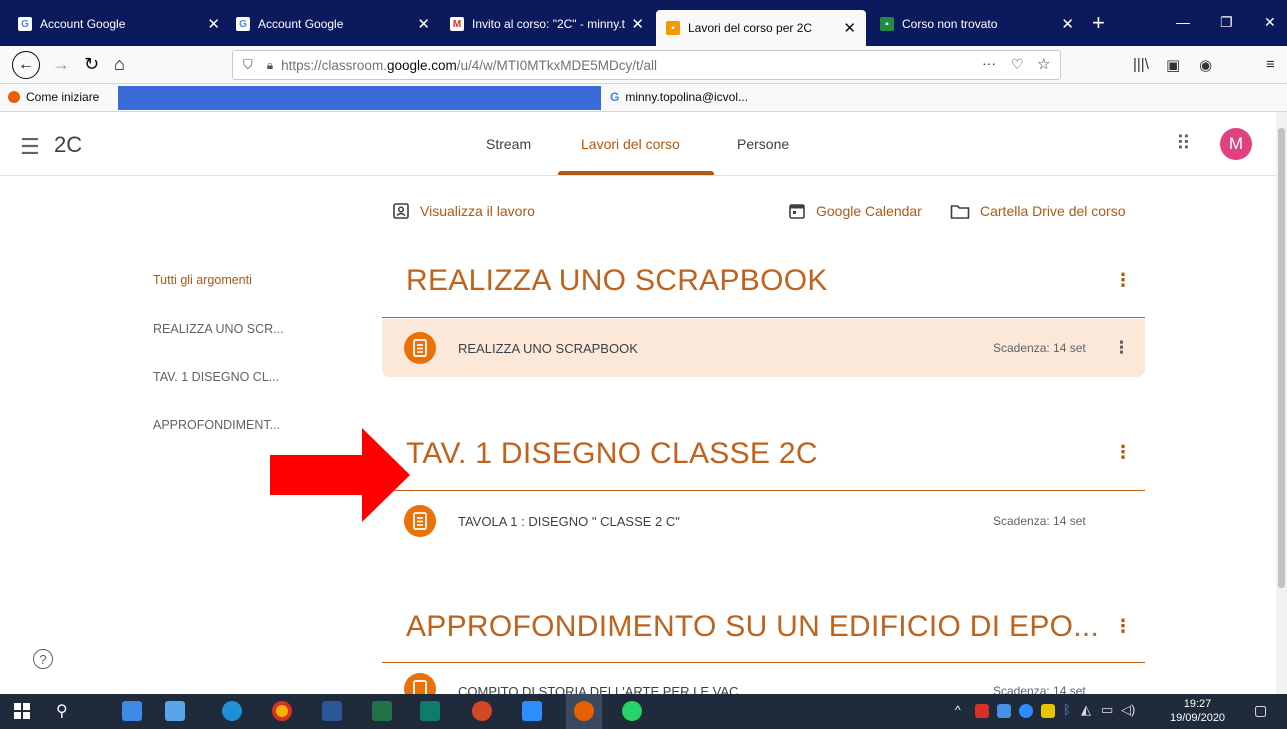 Image resolution: width=1287 pixels, height=729 pixels. Describe the element at coordinates (248, 65) in the screenshot. I see `shield-icon: ⛉` at that location.